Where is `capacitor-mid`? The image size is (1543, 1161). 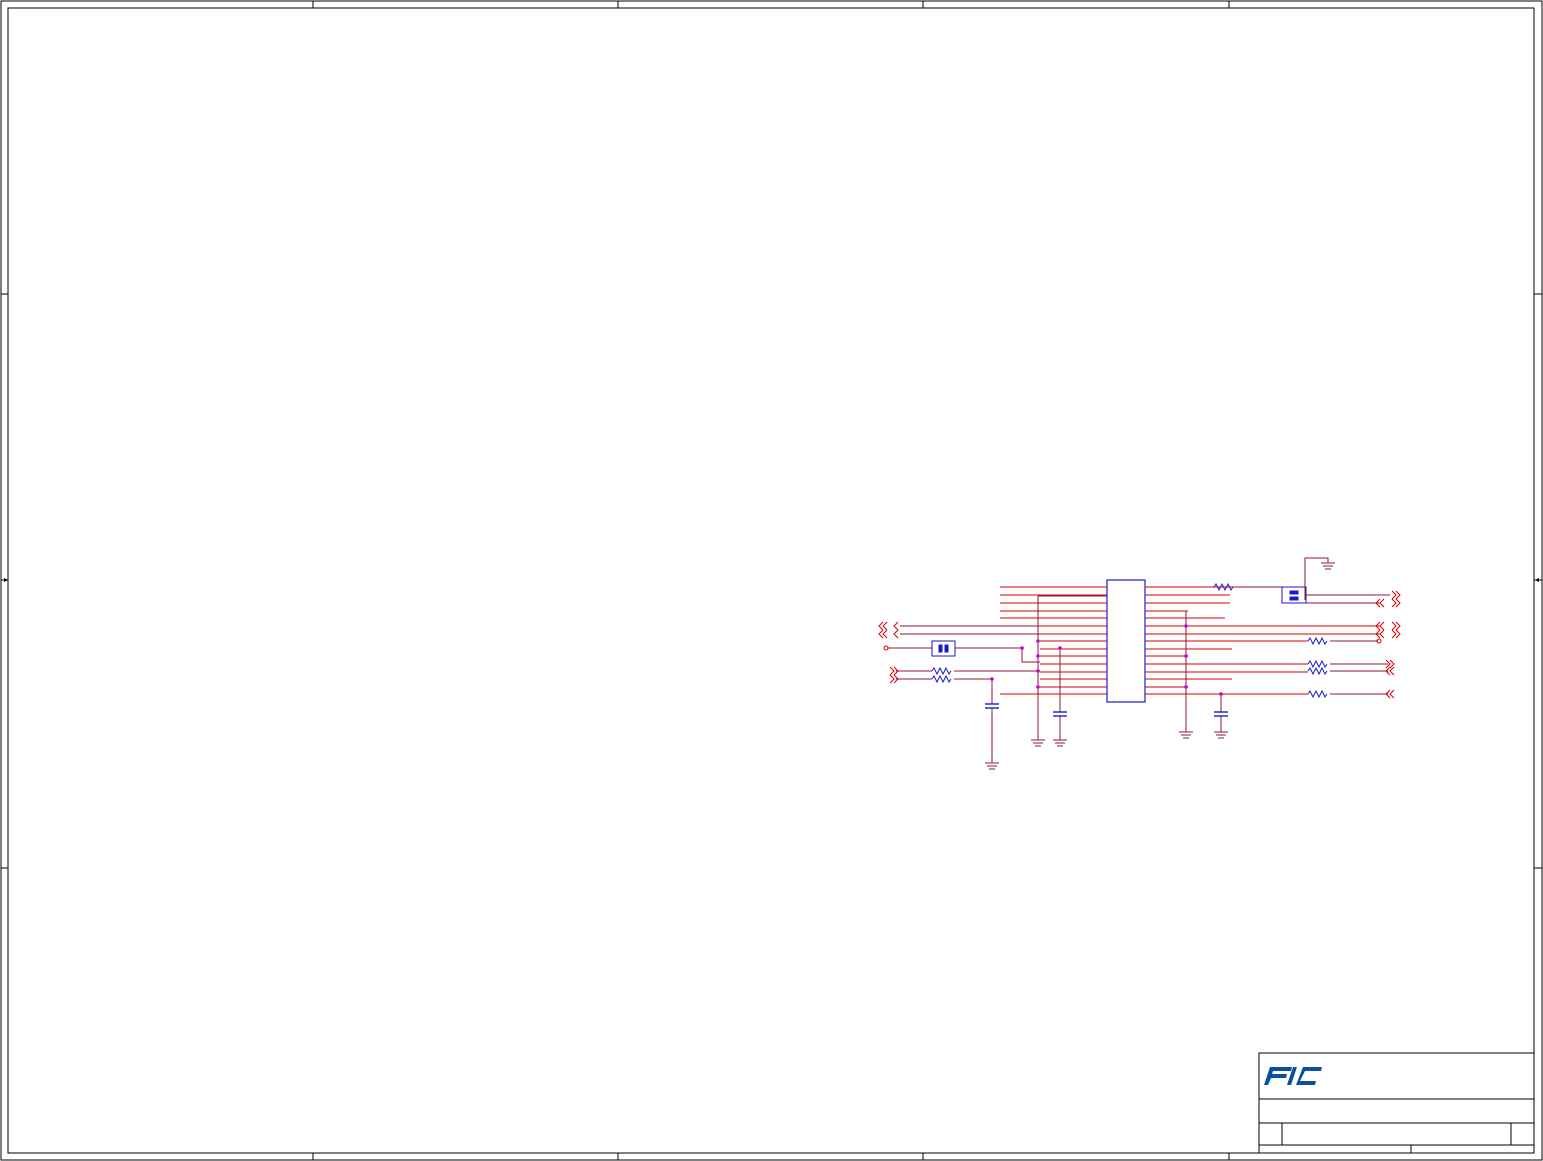
capacitor-mid is located at coordinates (1060, 714).